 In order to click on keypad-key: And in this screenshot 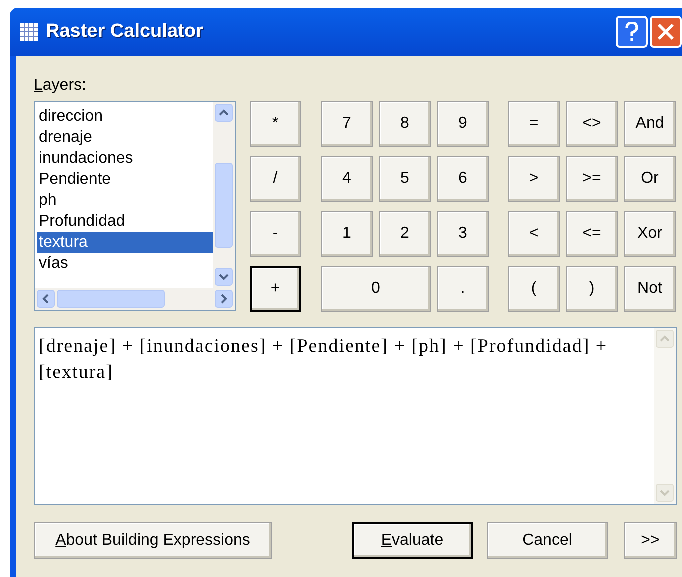, I will do `click(650, 124)`.